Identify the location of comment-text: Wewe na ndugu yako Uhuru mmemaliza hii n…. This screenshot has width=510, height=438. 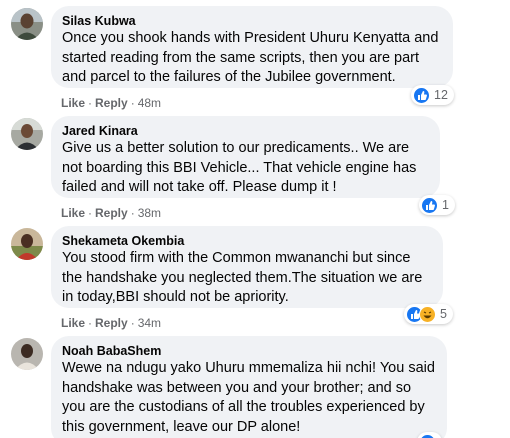
(248, 397).